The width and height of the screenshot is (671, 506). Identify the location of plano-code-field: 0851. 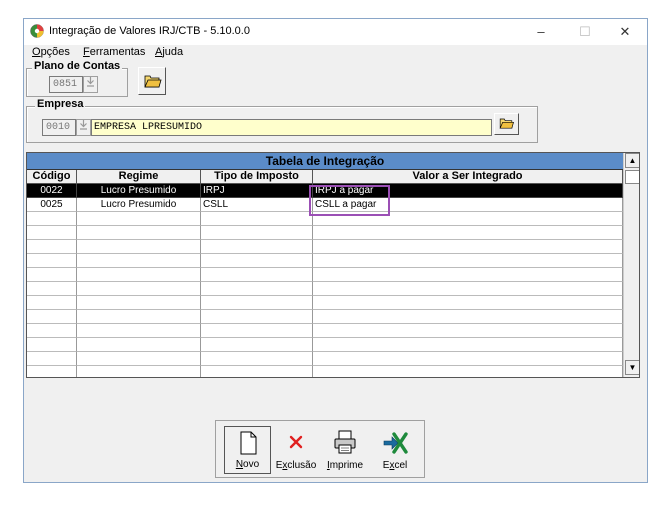
(66, 84).